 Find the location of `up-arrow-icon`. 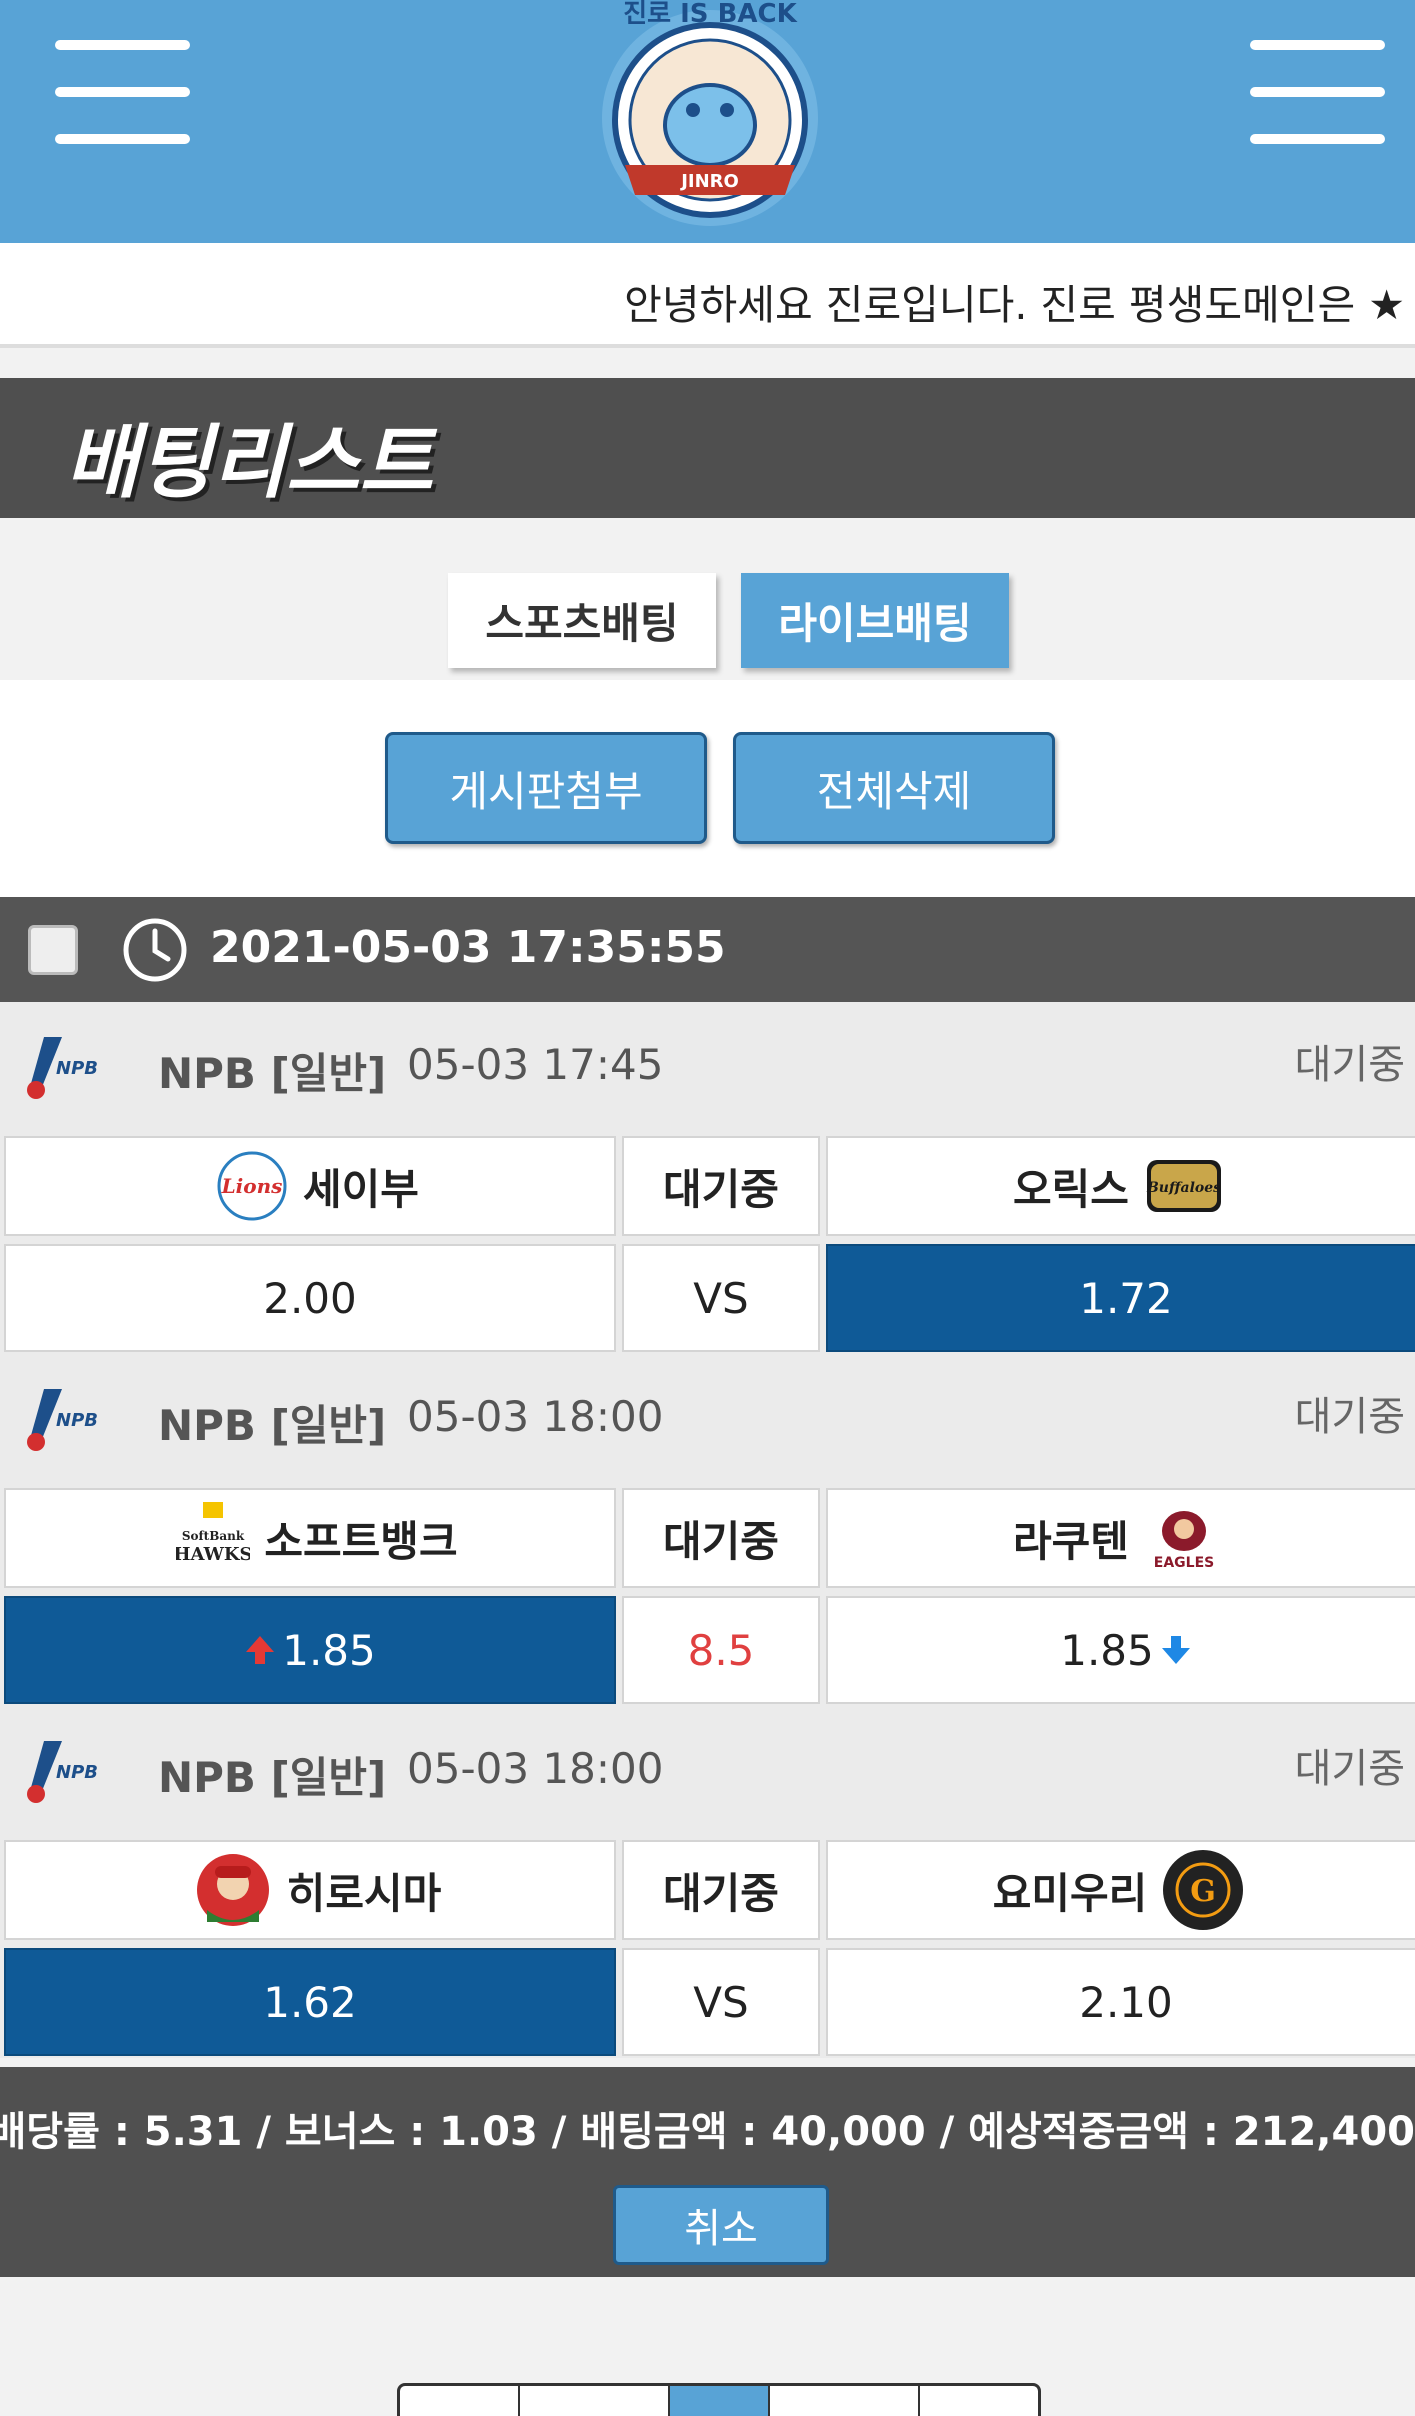

up-arrow-icon is located at coordinates (260, 1650).